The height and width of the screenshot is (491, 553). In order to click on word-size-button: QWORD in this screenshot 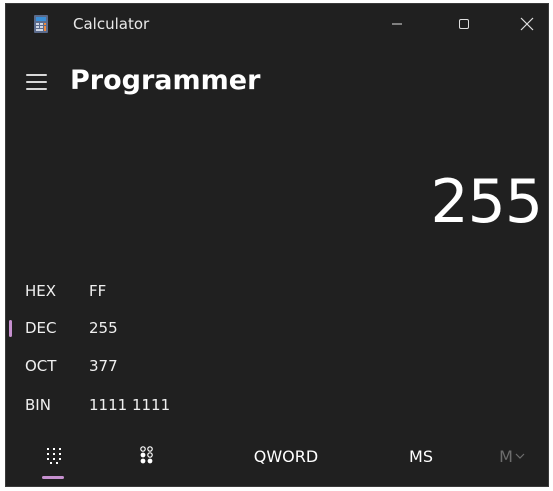, I will do `click(286, 456)`.